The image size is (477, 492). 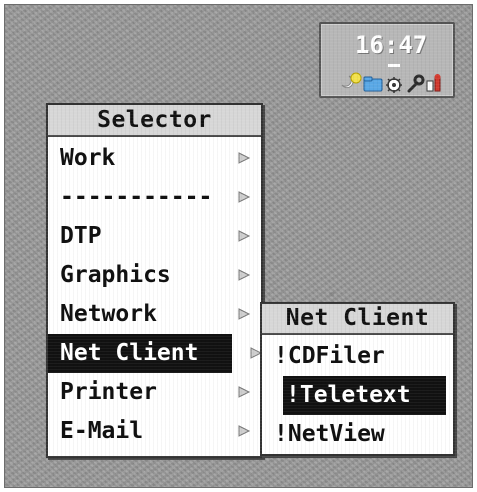 I want to click on net-client-submenu: Net Client !CDFiler !Teletext !NetView, so click(x=357, y=379).